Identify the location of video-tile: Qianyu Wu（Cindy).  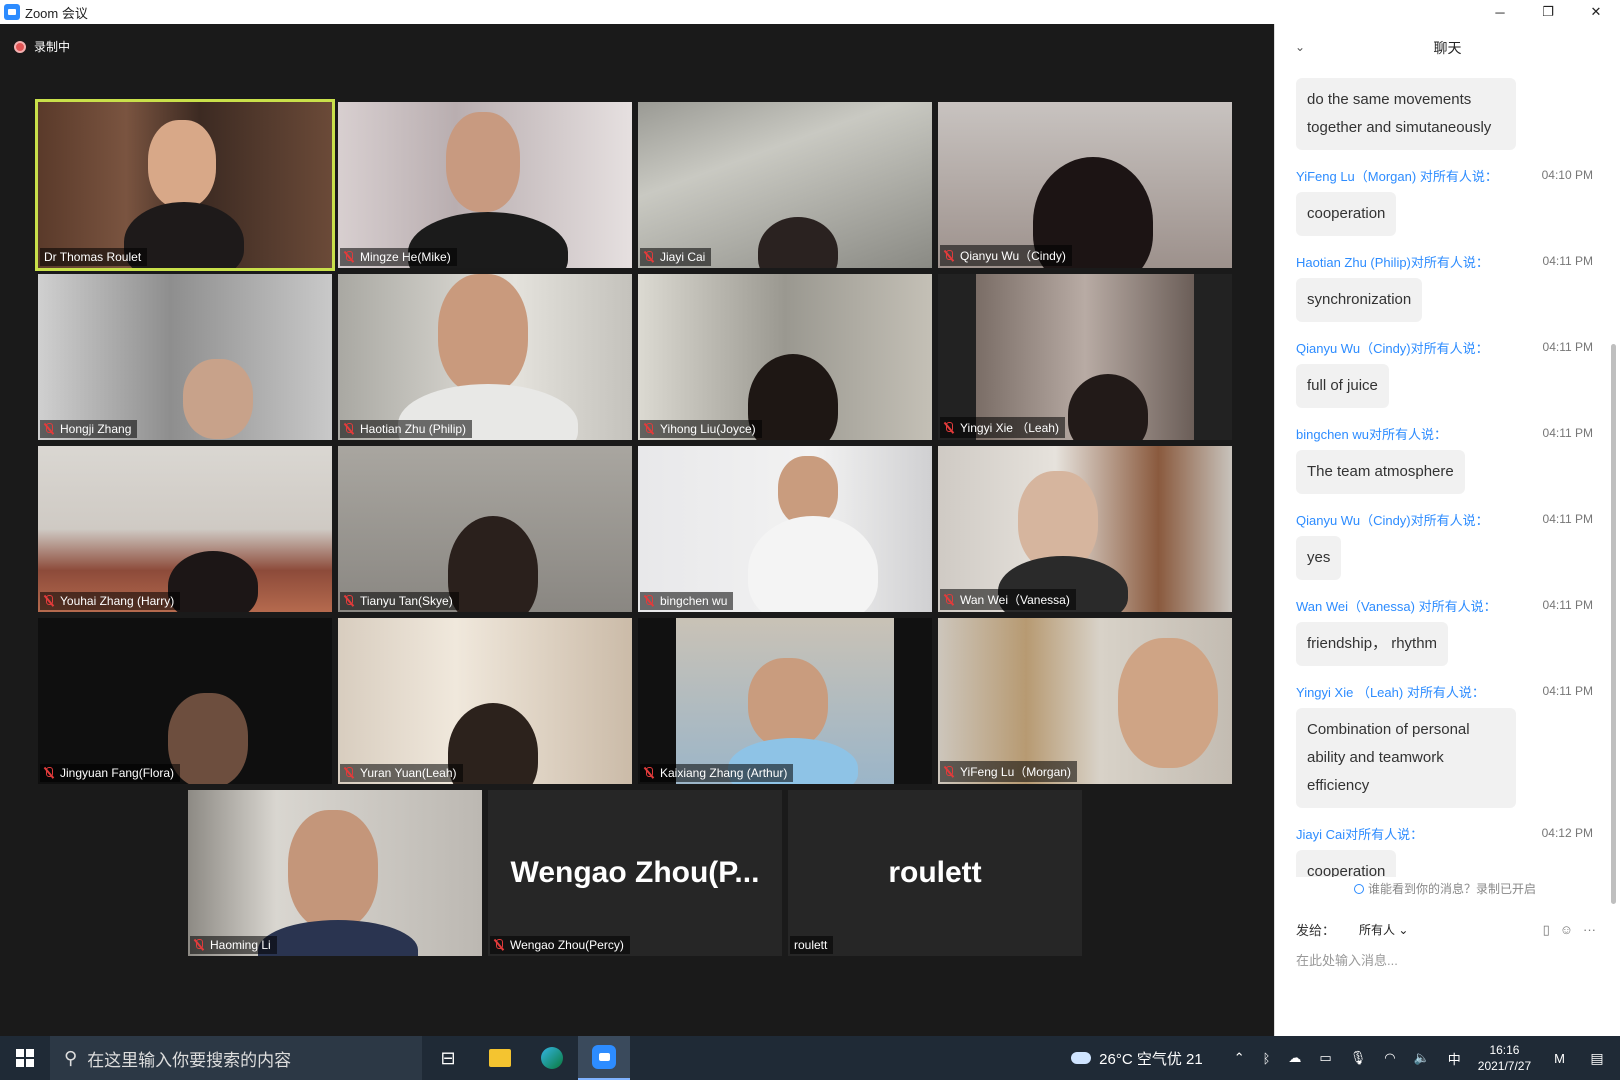
(1085, 185).